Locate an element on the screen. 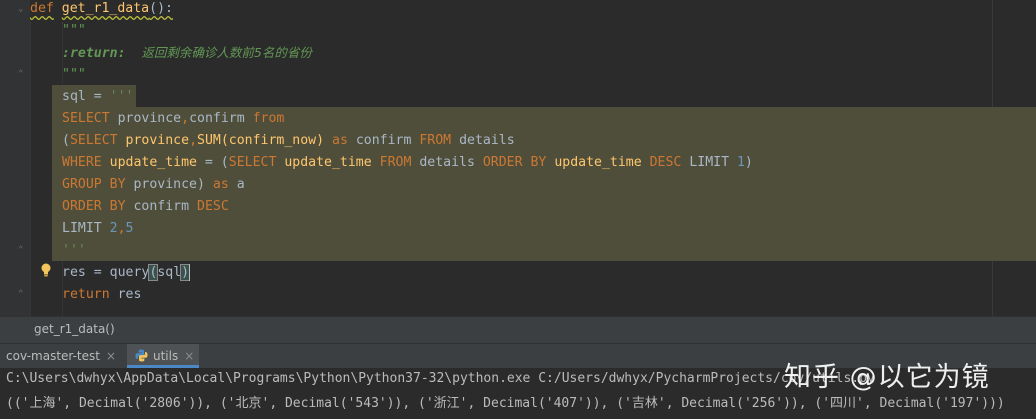 This screenshot has height=419, width=1036. code-line-3: :return: 返回剩余确诊人数前5名的省份 is located at coordinates (187, 53).